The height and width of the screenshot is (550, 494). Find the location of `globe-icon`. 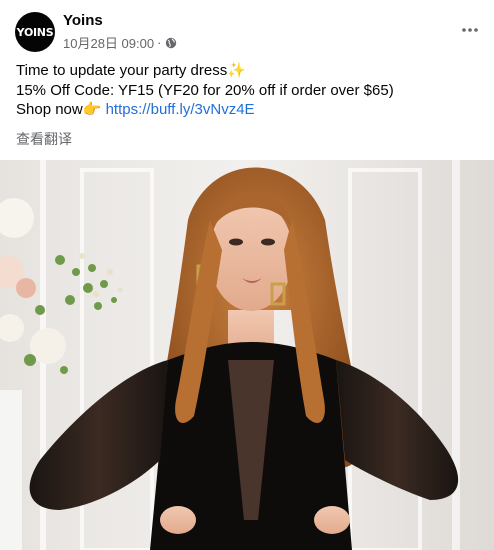

globe-icon is located at coordinates (171, 43).